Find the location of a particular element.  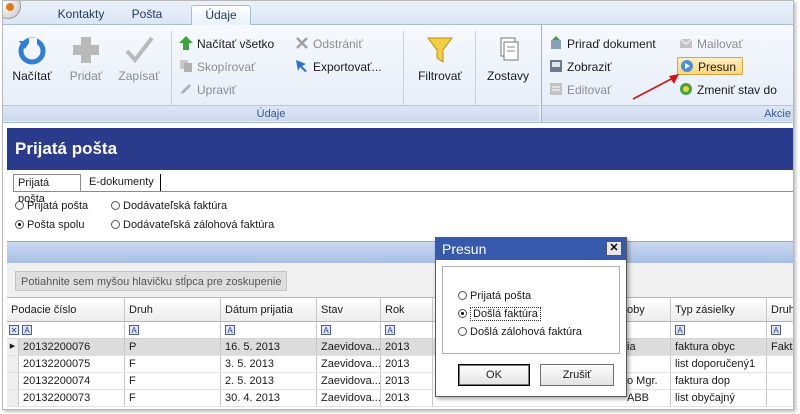

cancel-button: Zrušiť is located at coordinates (577, 375).